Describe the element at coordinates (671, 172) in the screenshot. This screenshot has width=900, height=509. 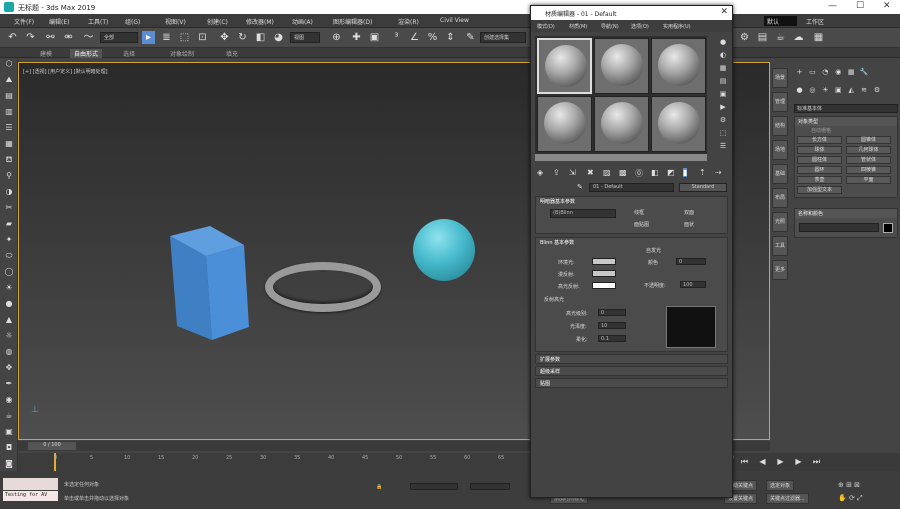
I see `show-end-result-icon: ◩` at that location.